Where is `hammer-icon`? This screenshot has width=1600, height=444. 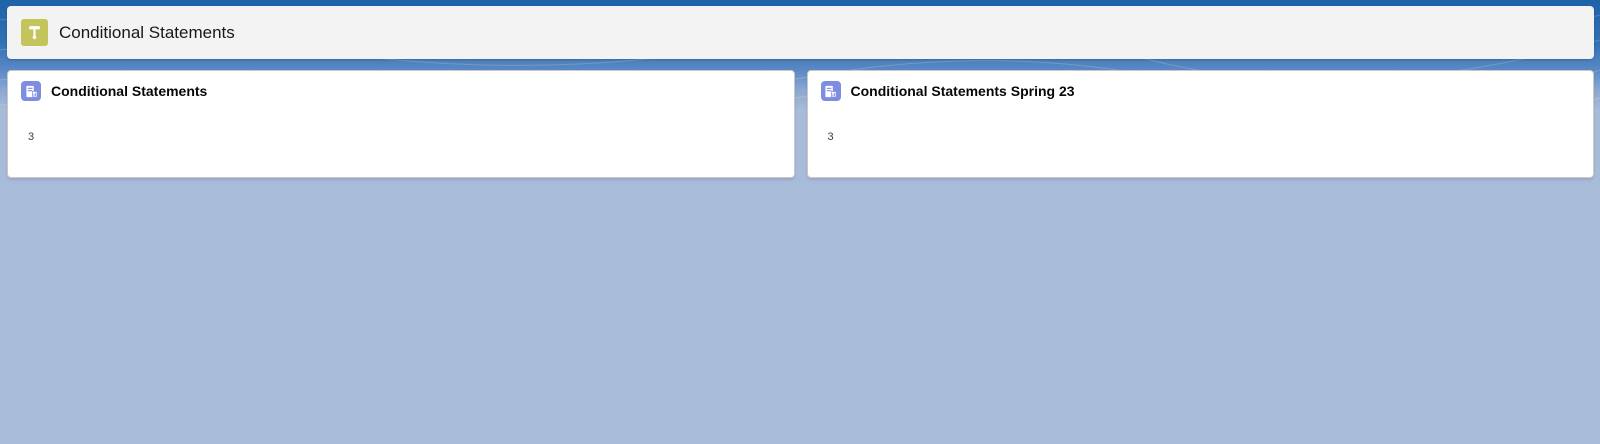
hammer-icon is located at coordinates (34, 32).